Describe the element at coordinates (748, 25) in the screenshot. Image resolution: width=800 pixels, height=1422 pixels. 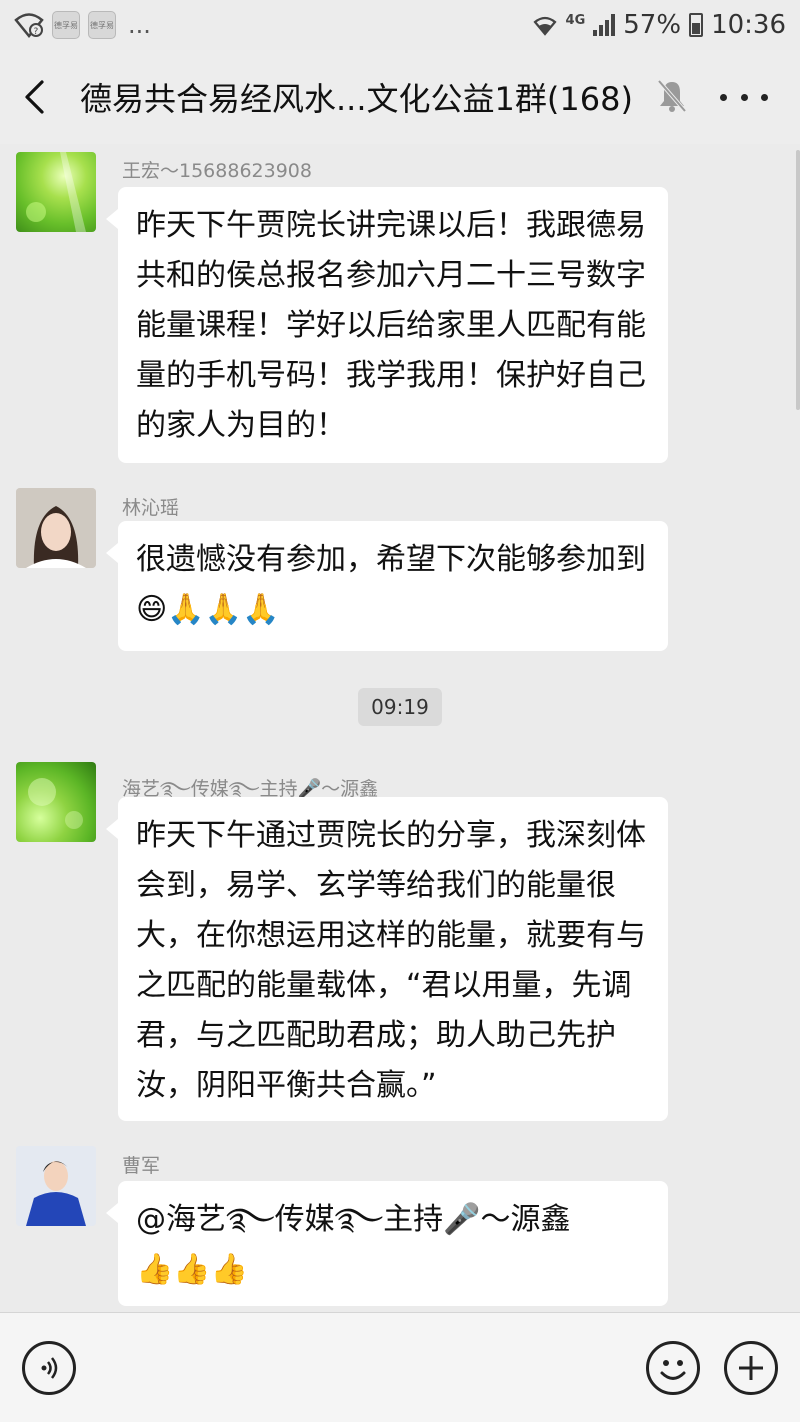
I see `clock: 10:36` at that location.